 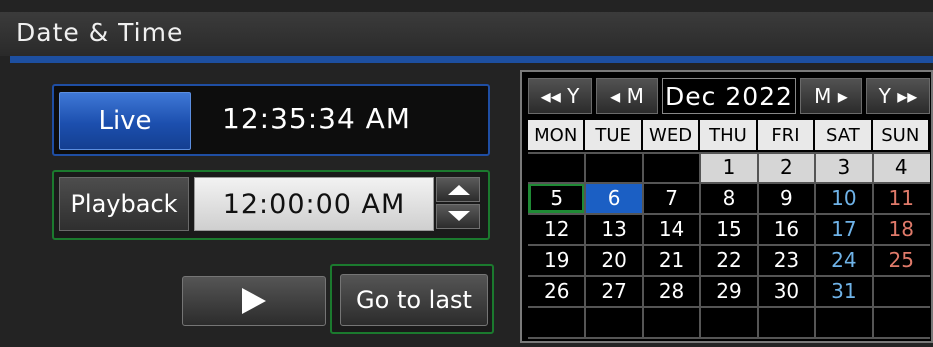 What do you see at coordinates (613, 260) in the screenshot?
I see `day-20: 20` at bounding box center [613, 260].